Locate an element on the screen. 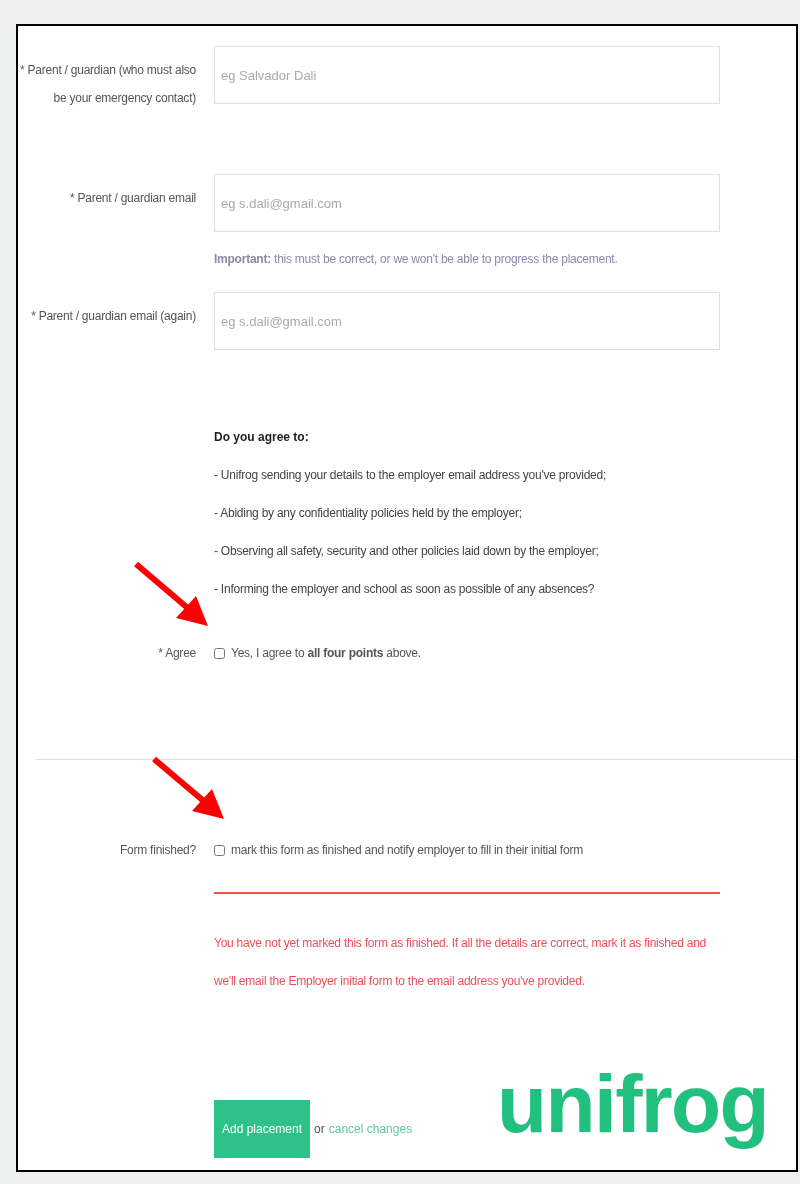 This screenshot has height=1184, width=800. field-label: * Parent / guardian email (again) is located at coordinates (113, 316).